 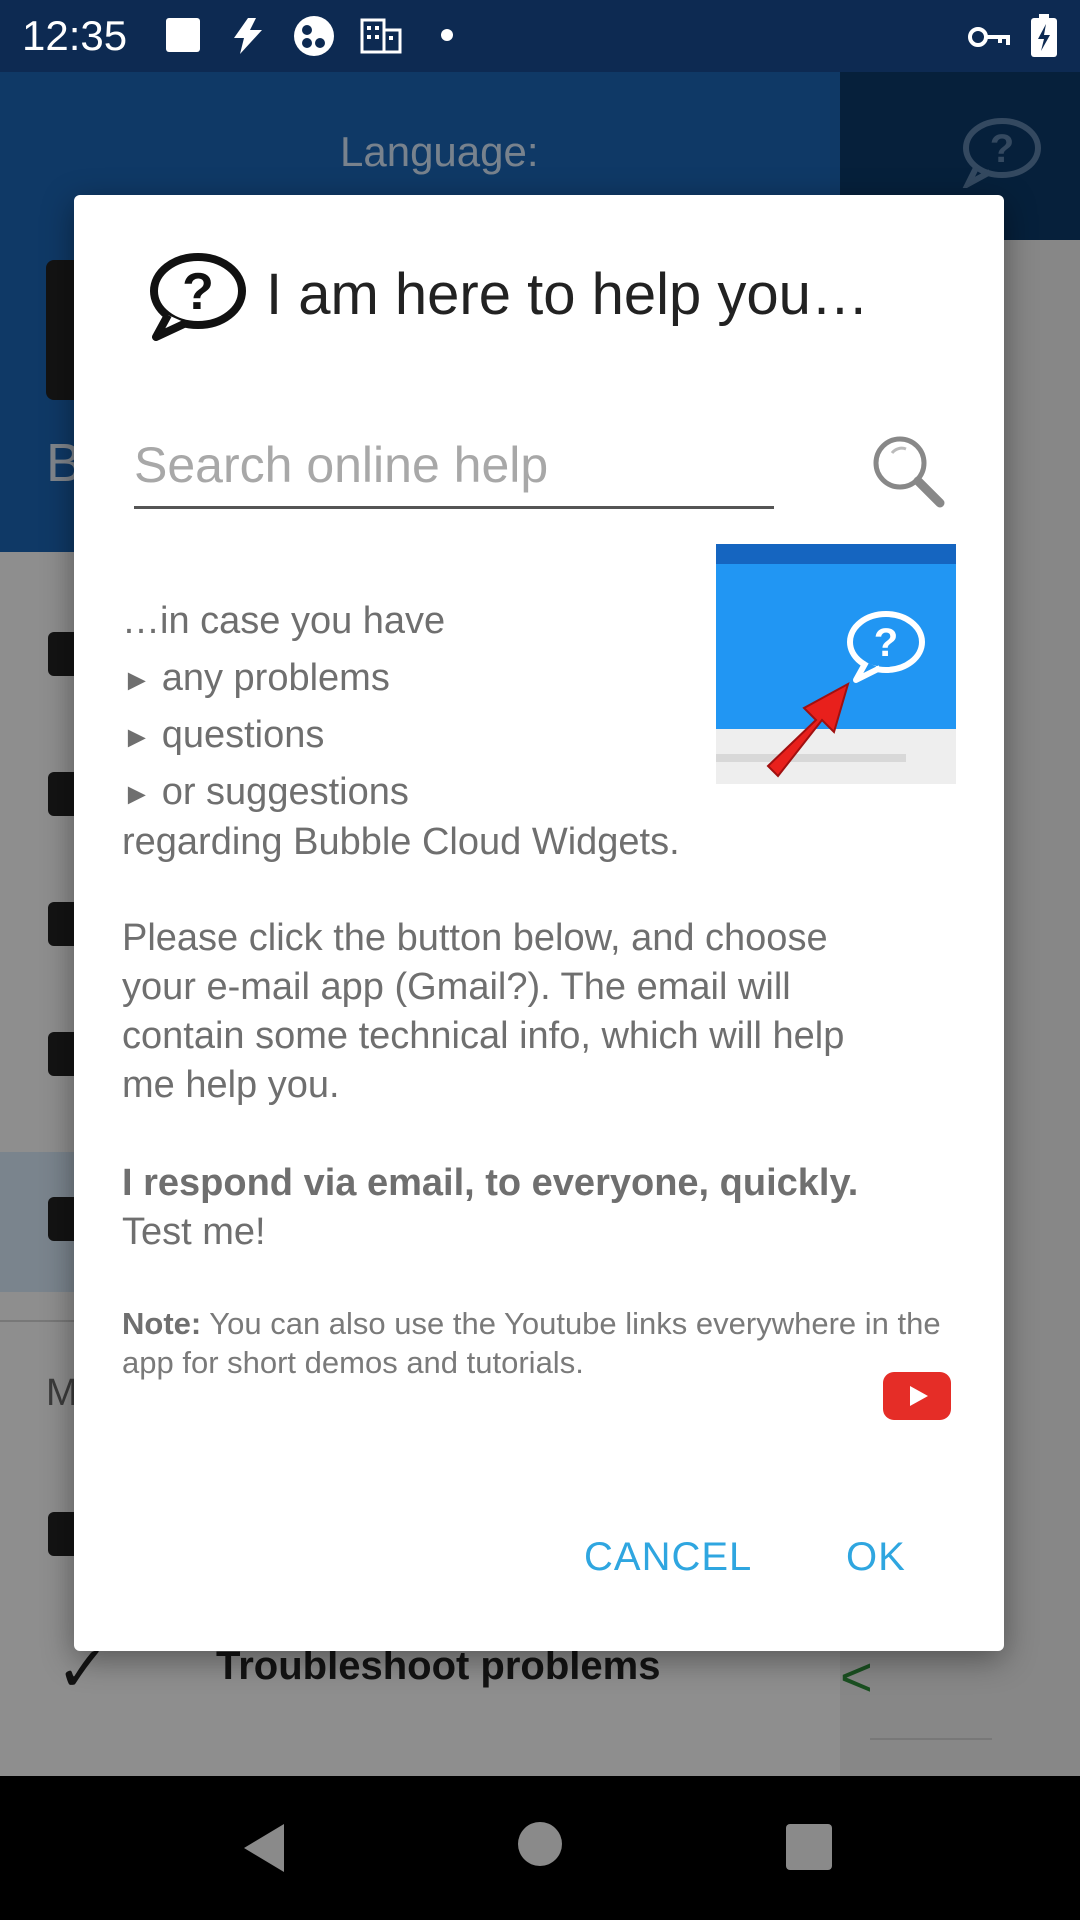 I want to click on vpn-key-icon, so click(x=989, y=37).